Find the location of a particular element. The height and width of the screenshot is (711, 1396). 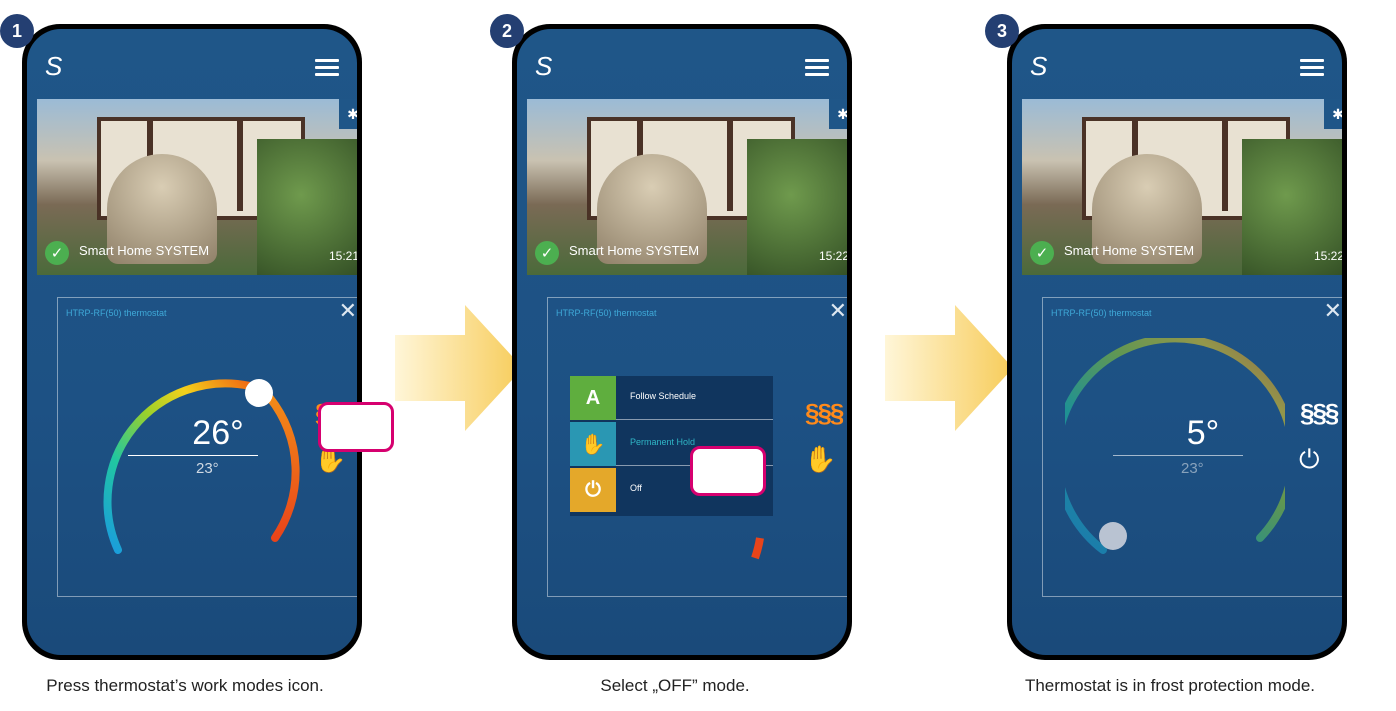

step-number-badge: 3 is located at coordinates (1002, 31).